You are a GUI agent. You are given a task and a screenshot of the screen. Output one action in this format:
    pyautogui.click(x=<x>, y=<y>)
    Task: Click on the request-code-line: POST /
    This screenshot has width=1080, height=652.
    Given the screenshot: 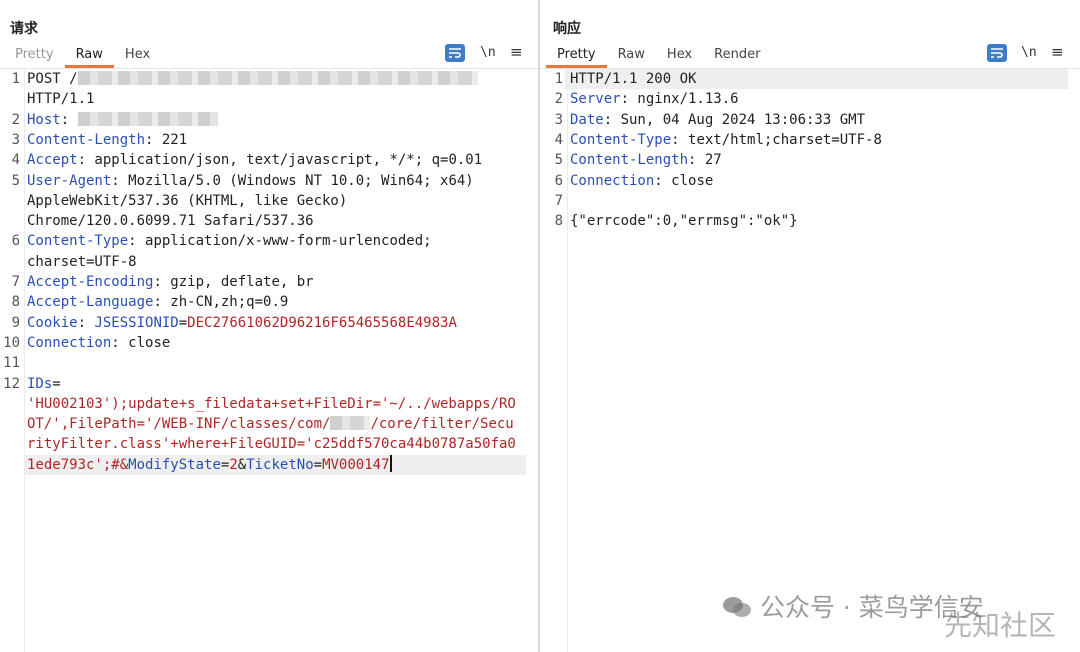 What is the action you would take?
    pyautogui.click(x=252, y=79)
    